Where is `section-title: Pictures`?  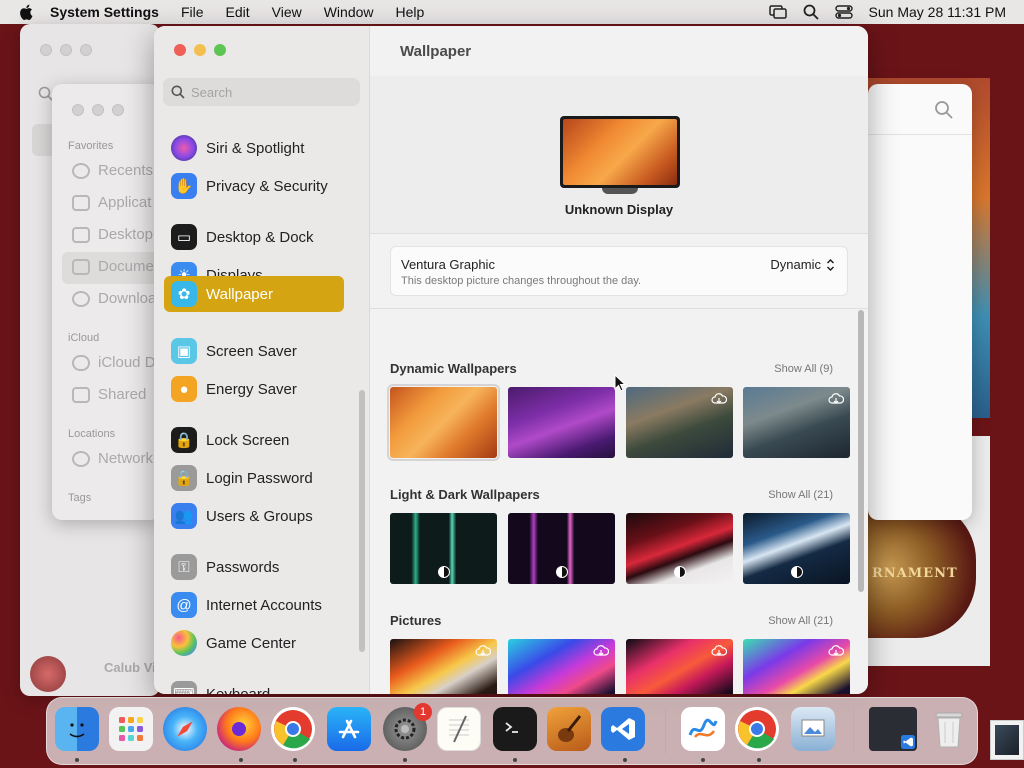 section-title: Pictures is located at coordinates (416, 620).